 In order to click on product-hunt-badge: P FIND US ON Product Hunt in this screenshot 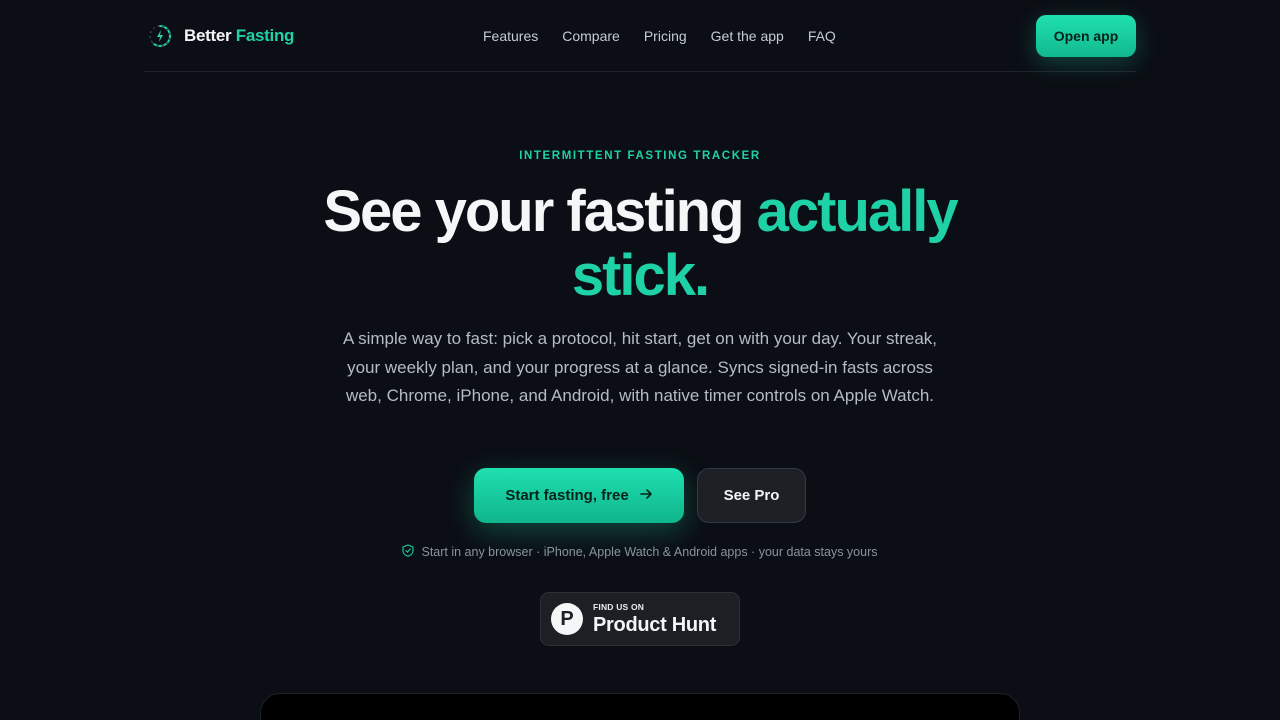, I will do `click(640, 619)`.